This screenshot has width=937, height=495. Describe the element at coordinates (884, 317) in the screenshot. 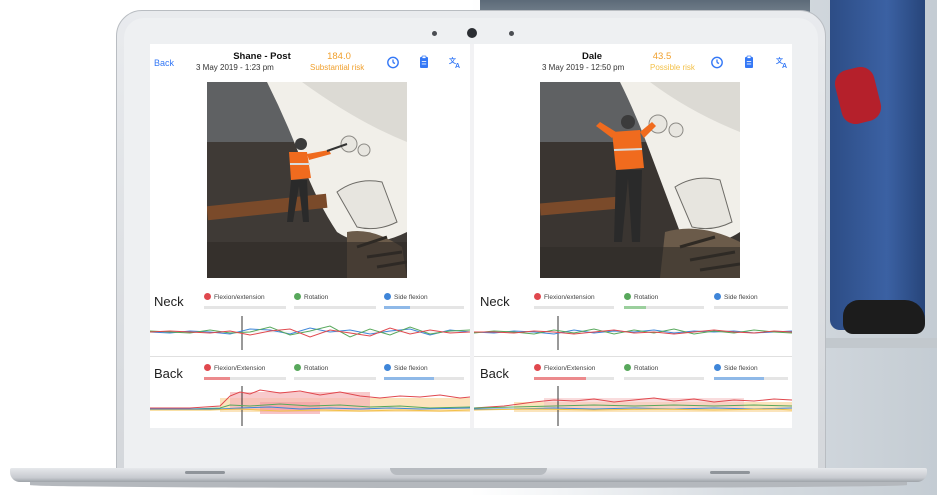

I see `background-worker-shoe` at that location.